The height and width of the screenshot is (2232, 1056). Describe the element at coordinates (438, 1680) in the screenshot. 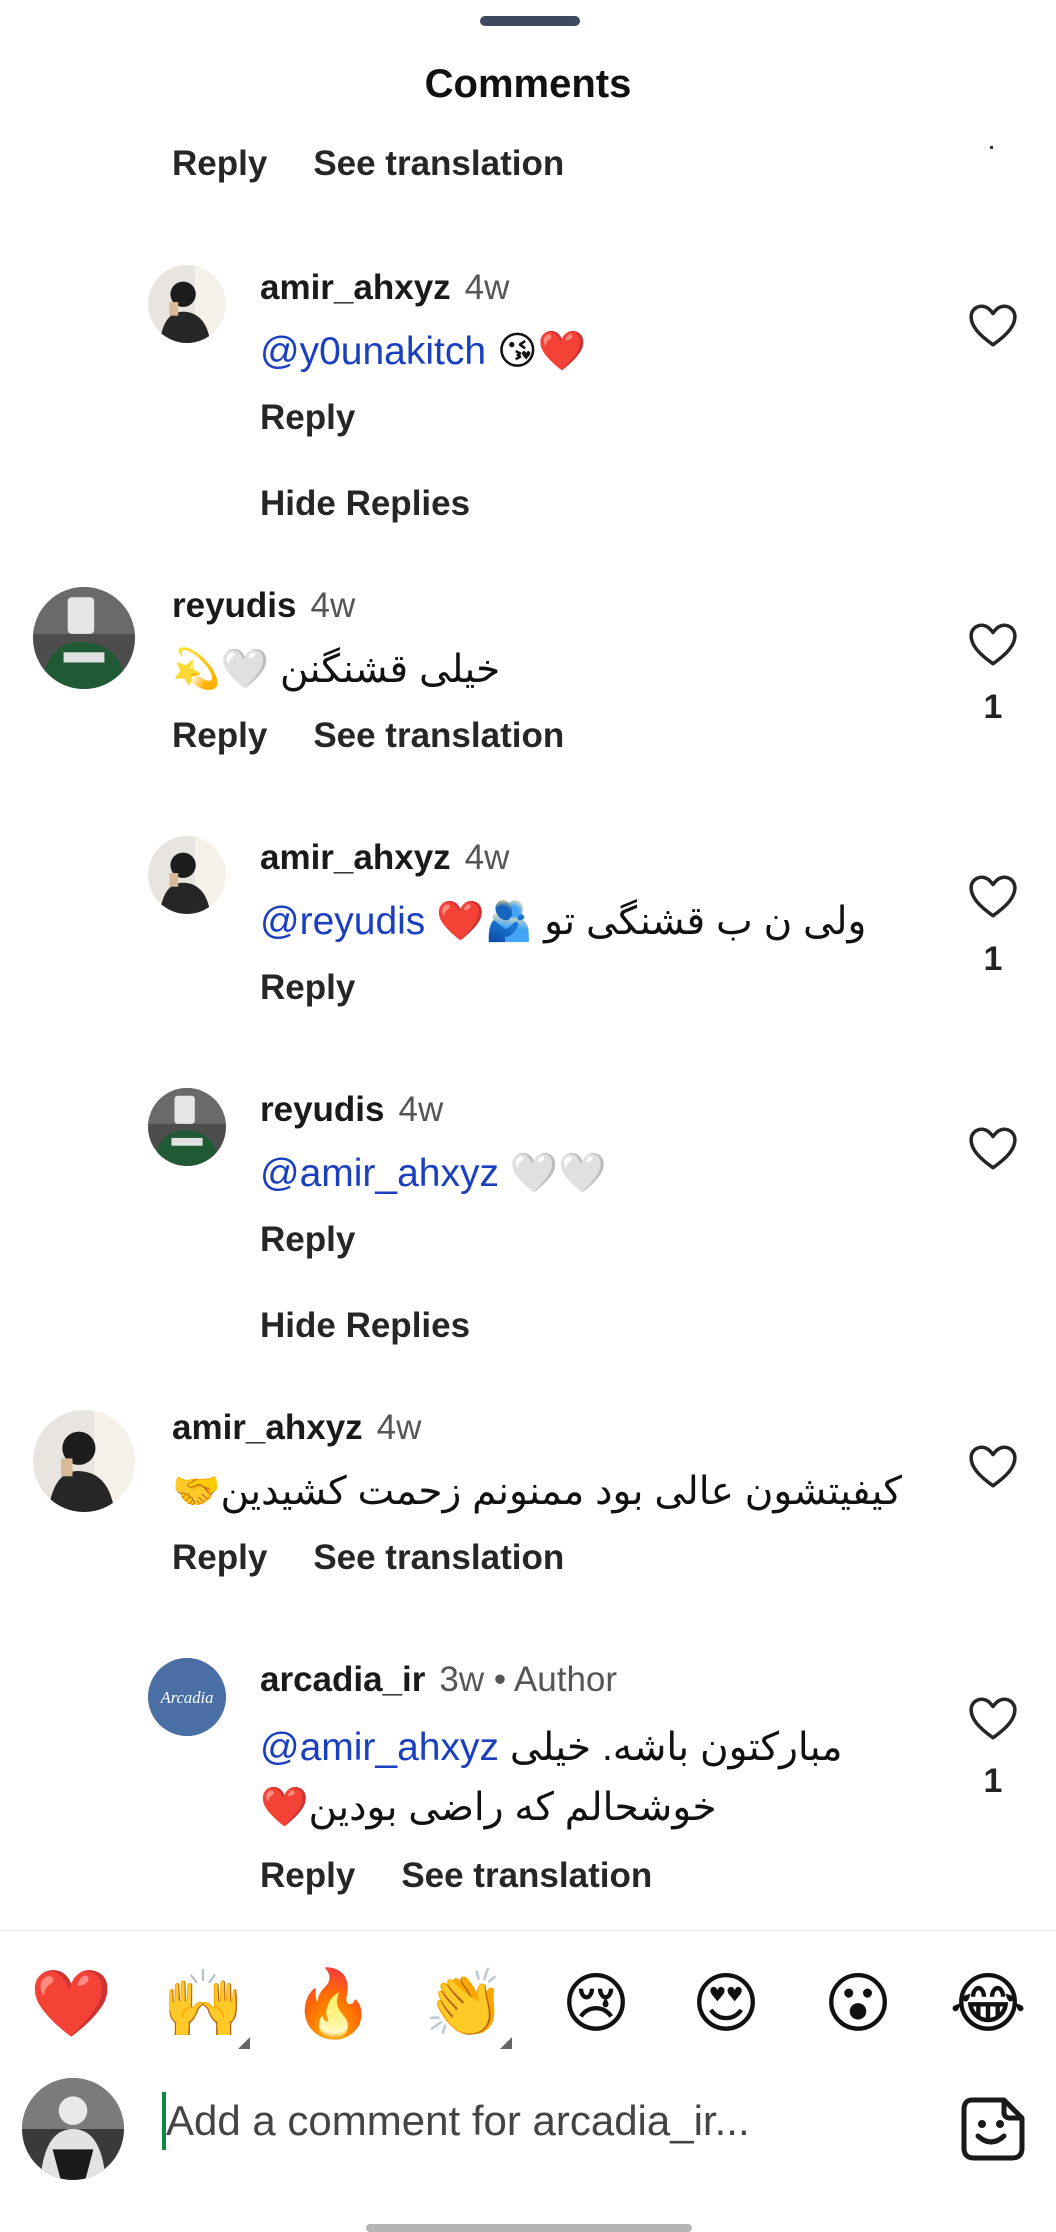

I see `comment-meta: arcadia_ir 3w • Author` at that location.